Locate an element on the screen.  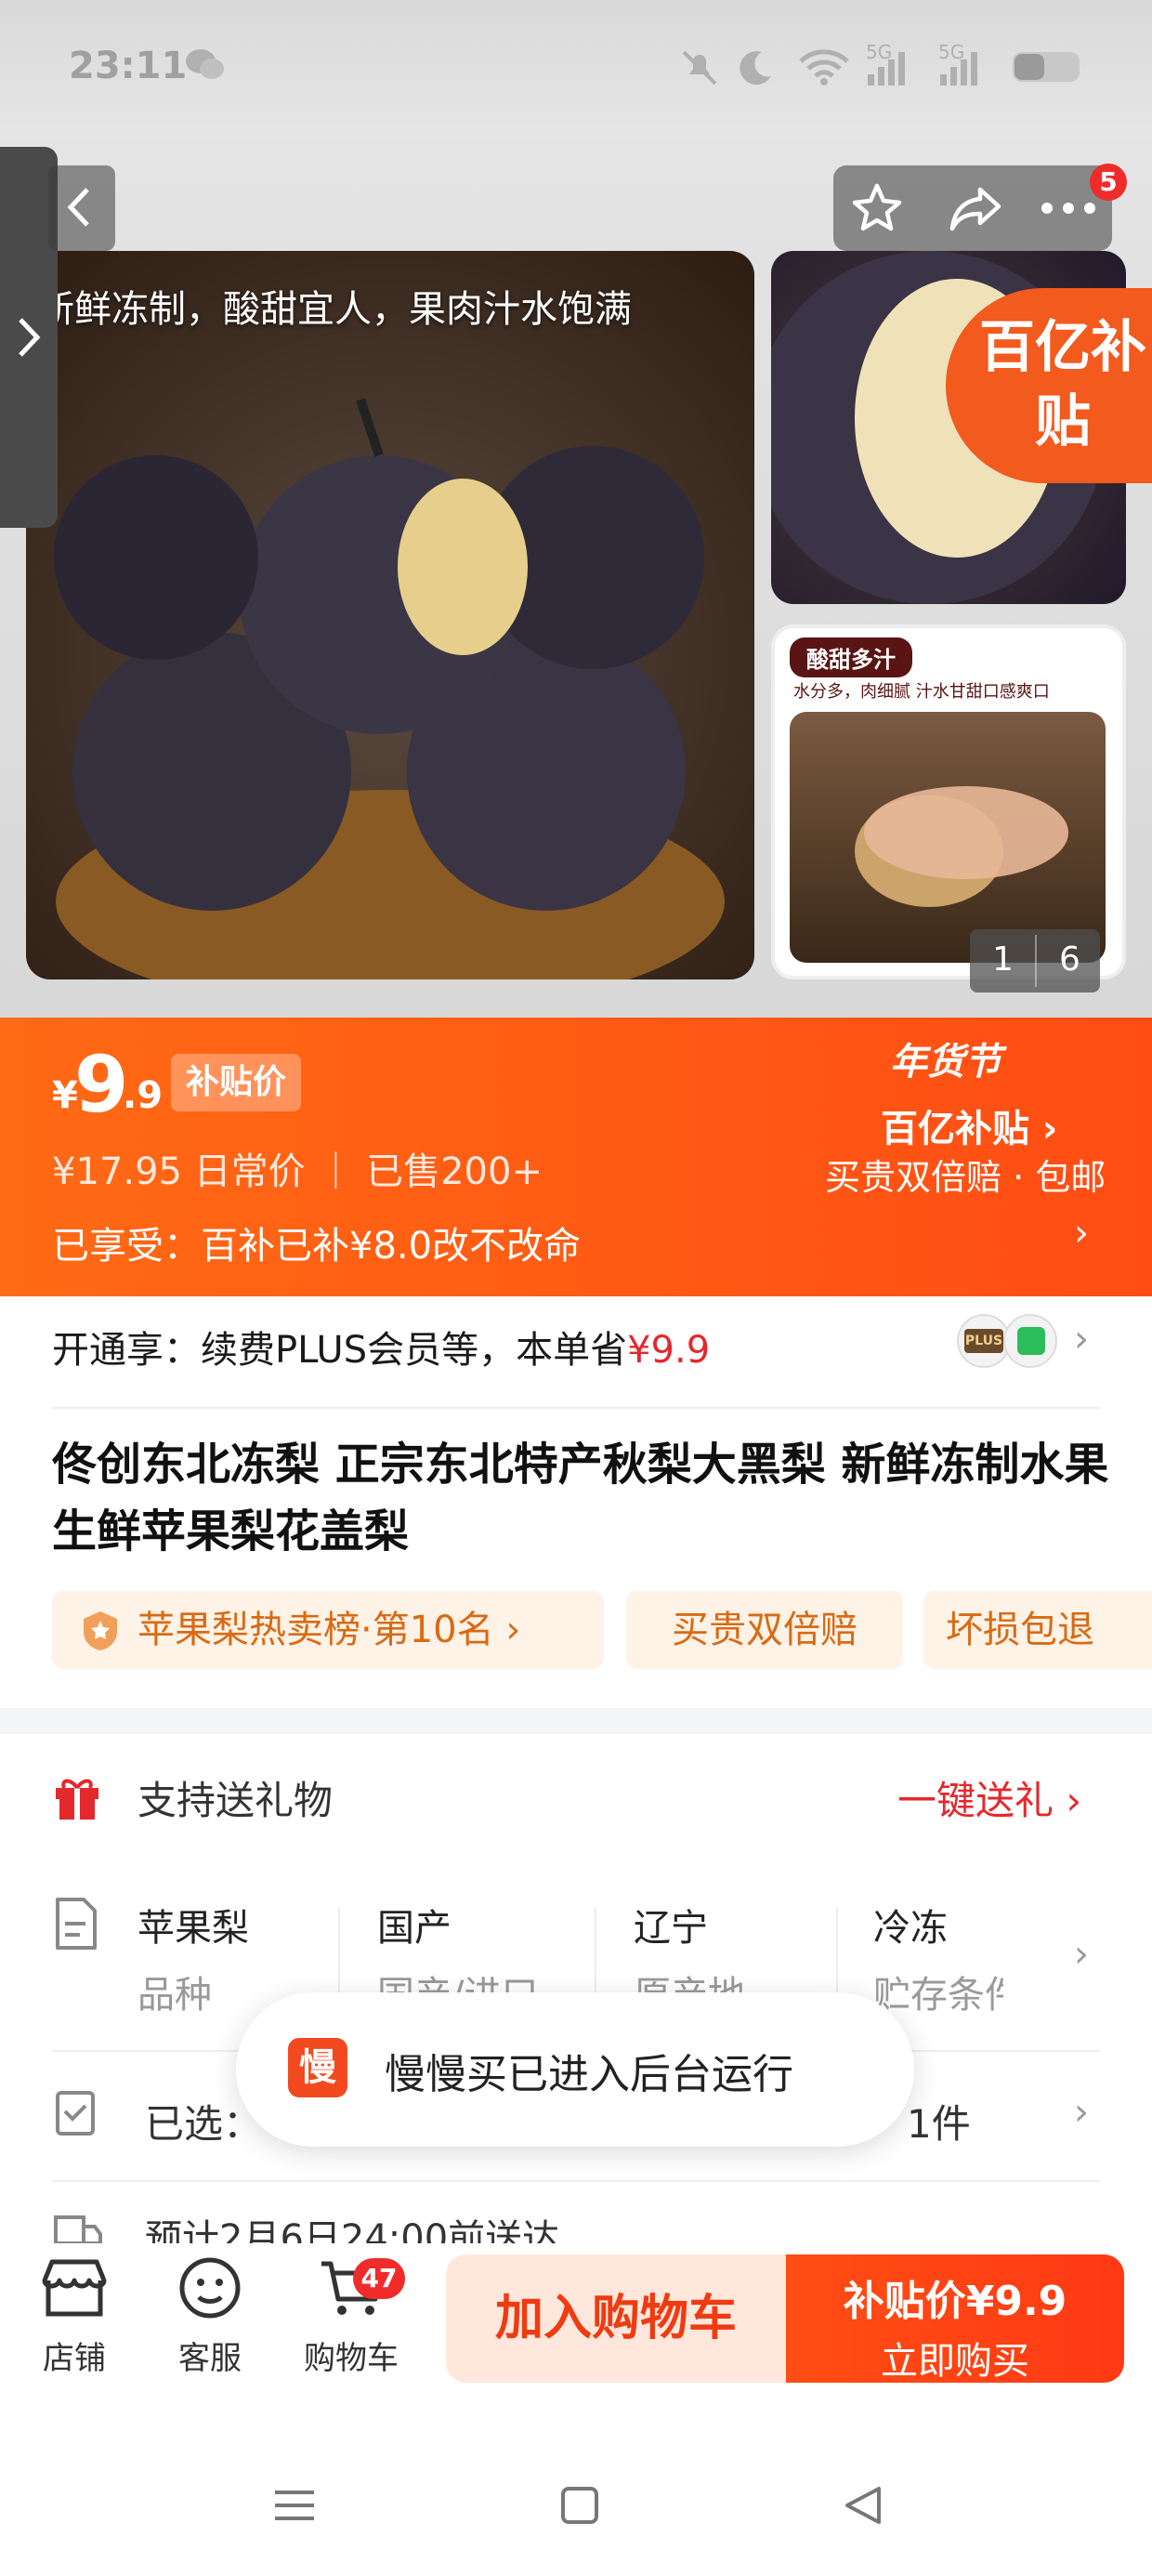
add-to-cart-button: 加入购物车 is located at coordinates (616, 2318).